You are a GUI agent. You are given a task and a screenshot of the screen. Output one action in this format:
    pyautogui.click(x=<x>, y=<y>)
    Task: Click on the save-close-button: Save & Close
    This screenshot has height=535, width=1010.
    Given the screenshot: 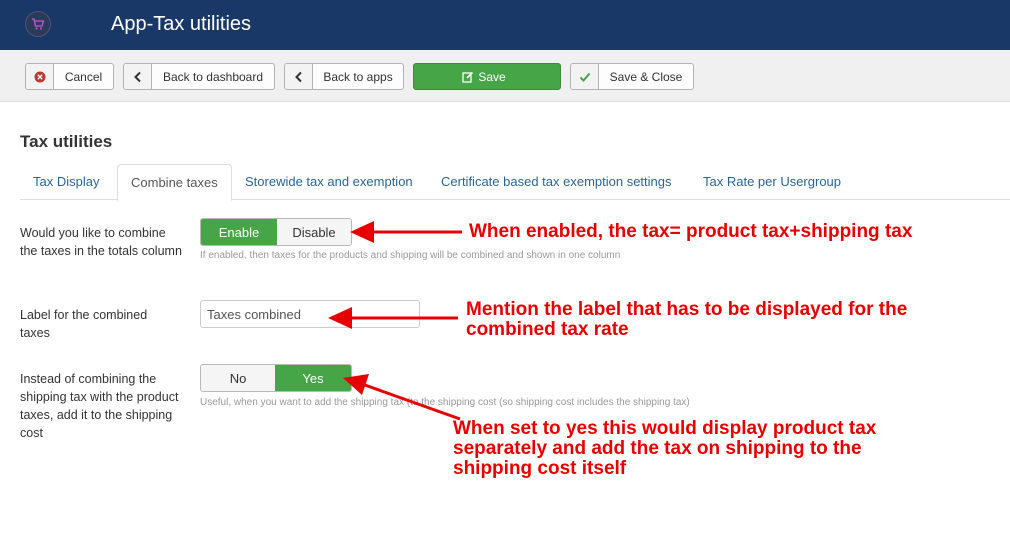 What is the action you would take?
    pyautogui.click(x=632, y=76)
    